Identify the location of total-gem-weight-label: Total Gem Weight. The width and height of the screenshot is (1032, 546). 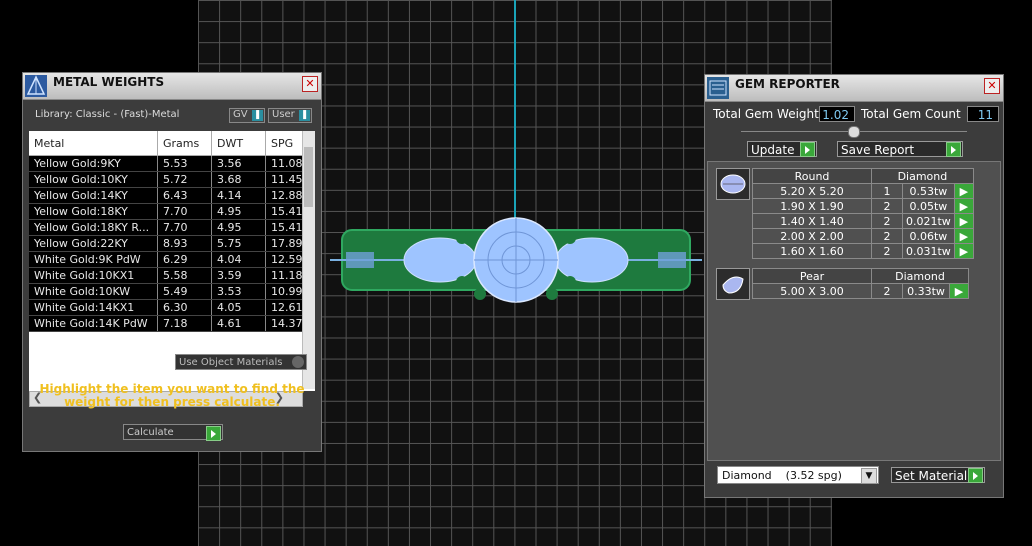
(766, 114).